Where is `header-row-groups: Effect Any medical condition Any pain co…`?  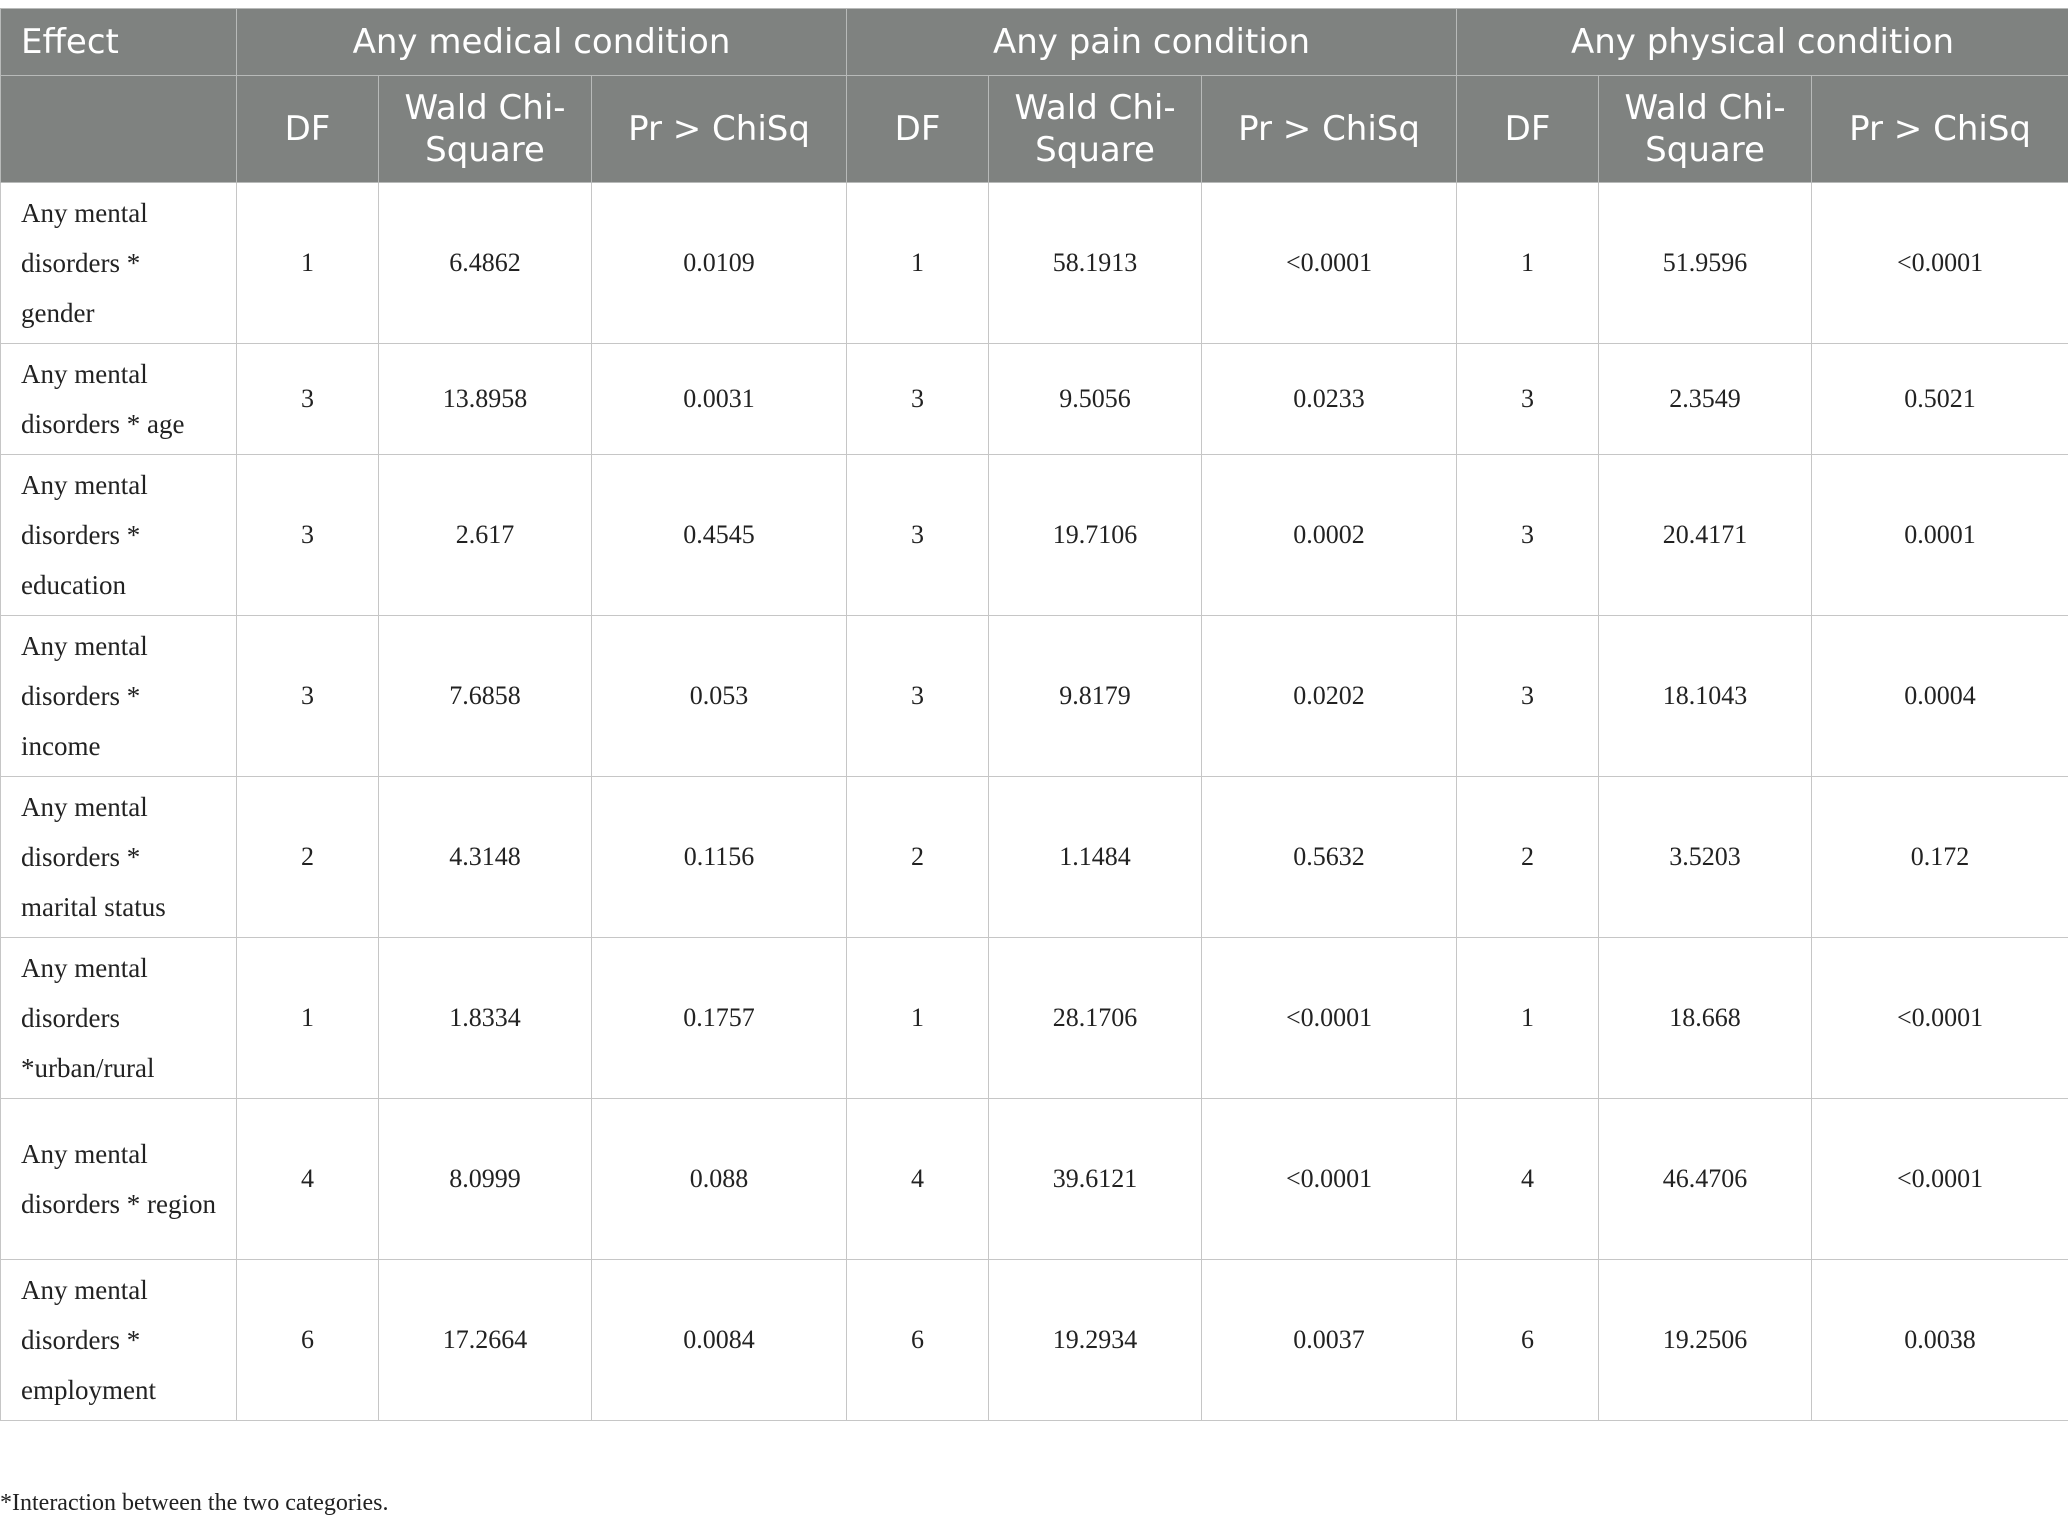
header-row-groups: Effect Any medical condition Any pain co… is located at coordinates (1034, 42).